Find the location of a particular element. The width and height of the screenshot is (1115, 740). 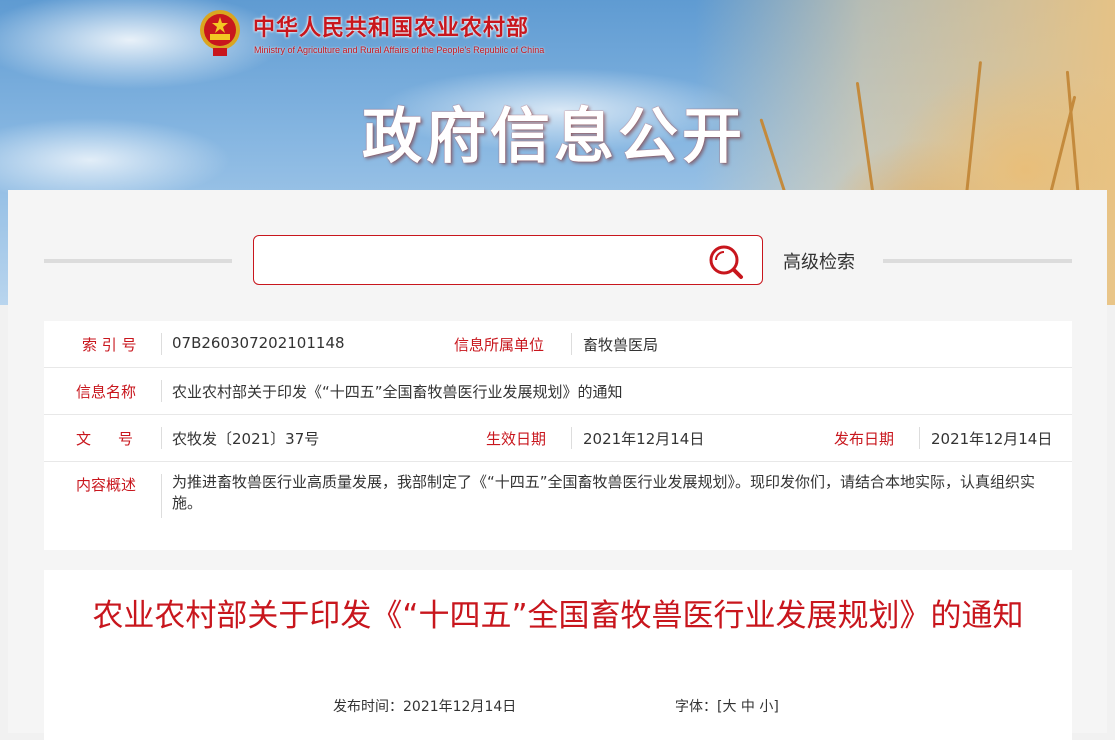

font-size-label: 字体： is located at coordinates (696, 707).